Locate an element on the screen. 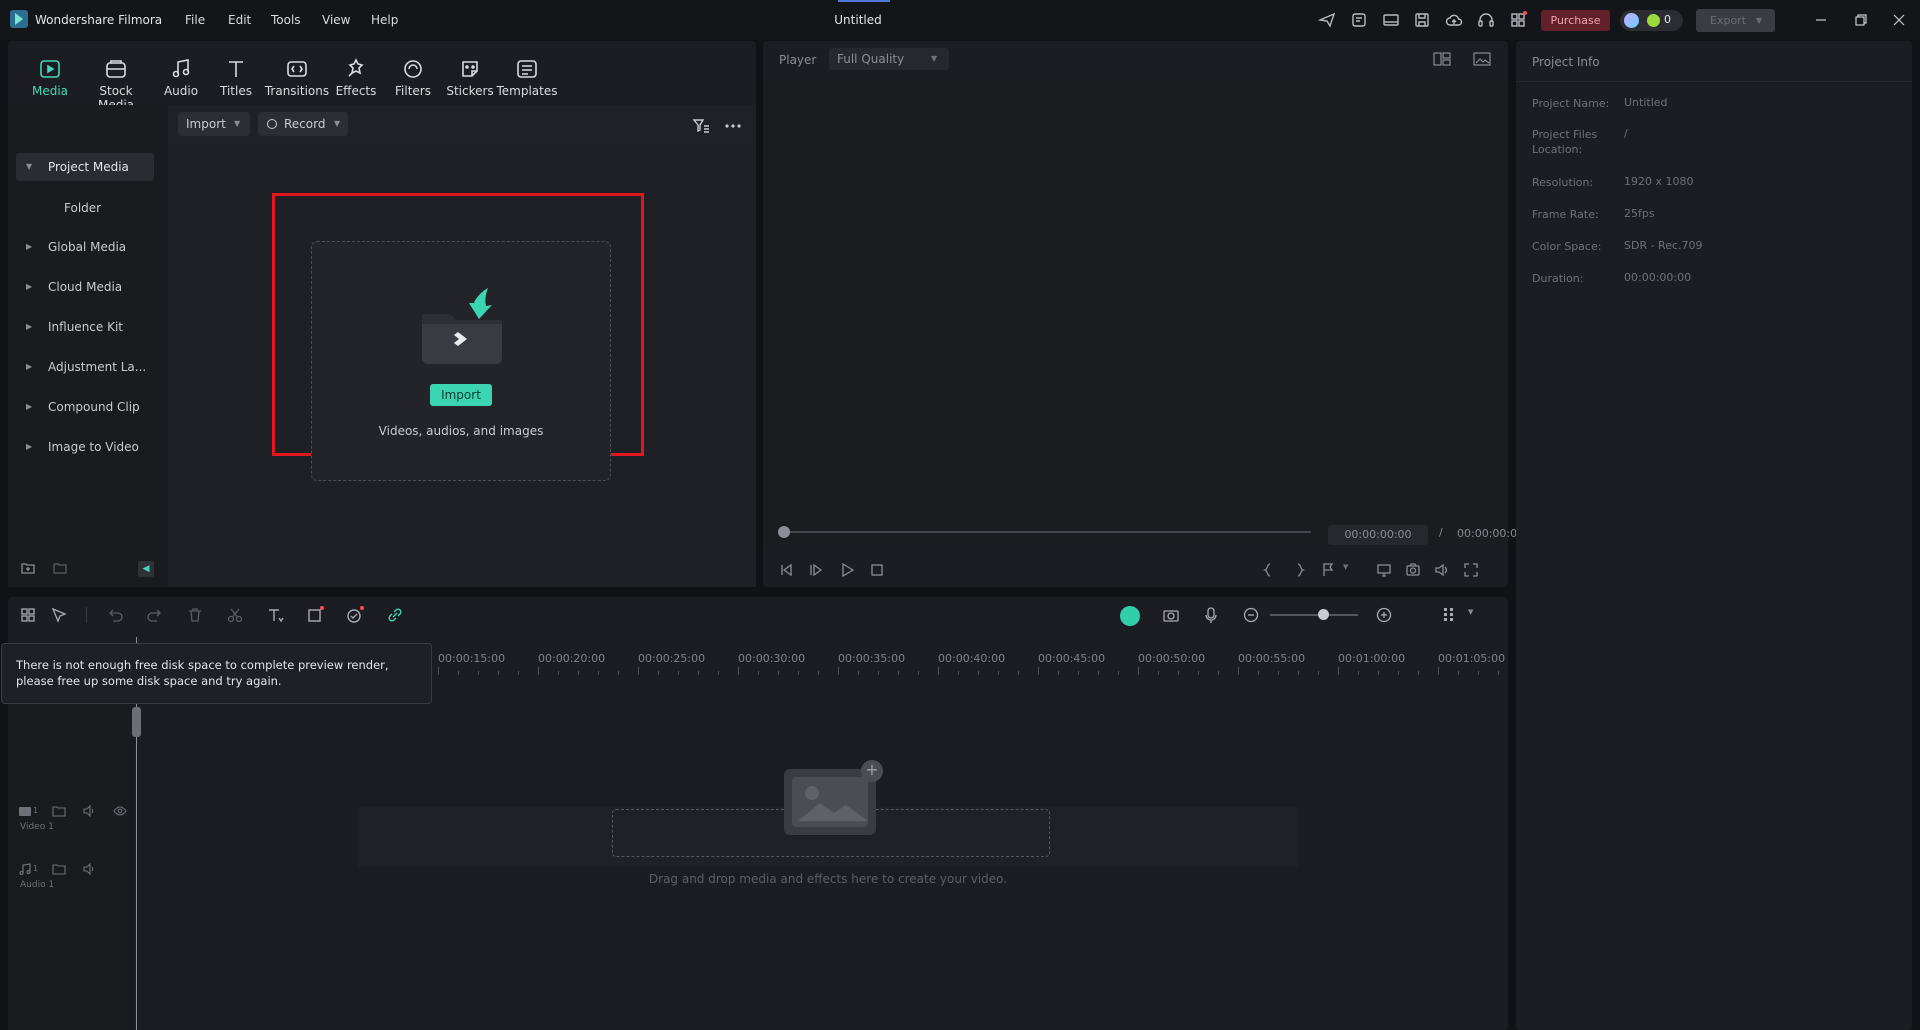 Image resolution: width=1920 pixels, height=1030 pixels. zoom-slider is located at coordinates (1314, 615).